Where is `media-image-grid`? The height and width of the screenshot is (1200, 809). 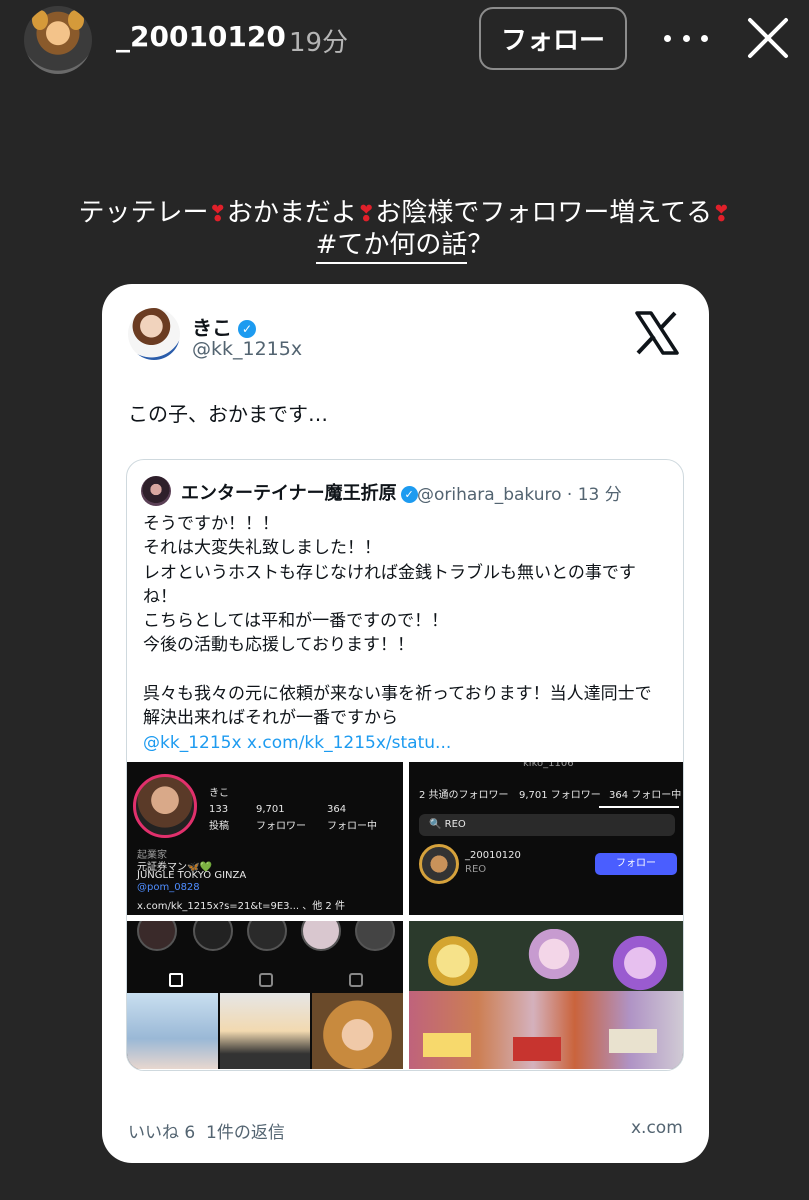
media-image-grid is located at coordinates (265, 995).